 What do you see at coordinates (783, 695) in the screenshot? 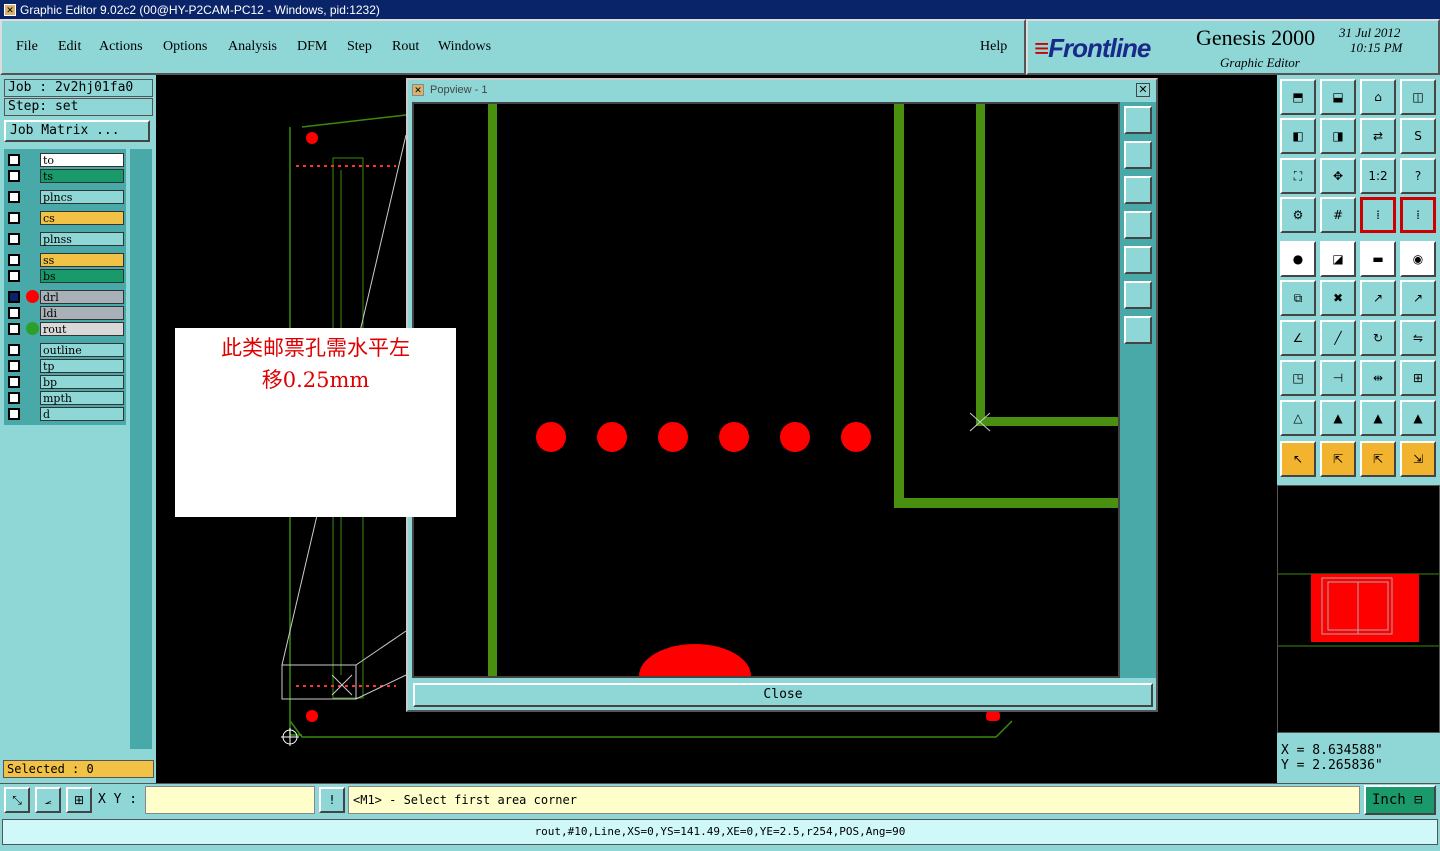
I see `popview-close-button: Close` at bounding box center [783, 695].